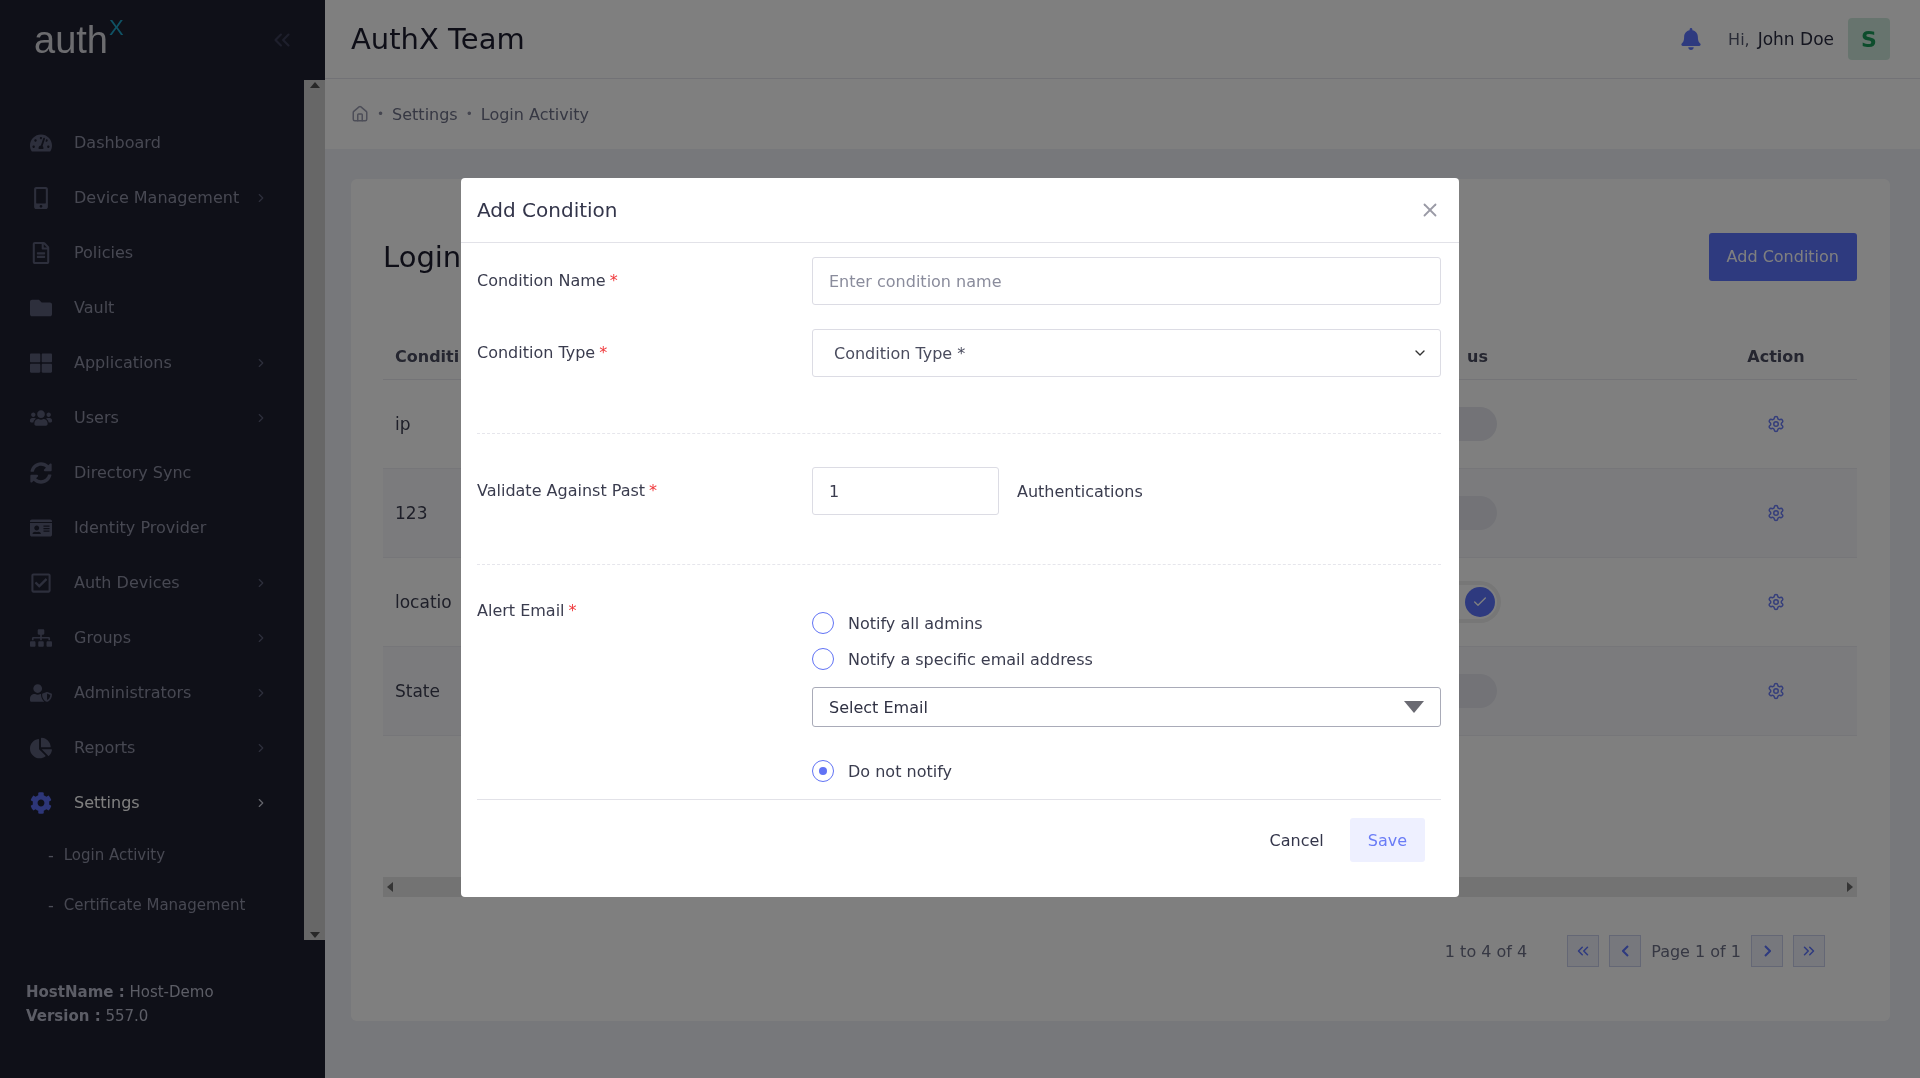  I want to click on sidebar-item: Users, so click(152, 417).